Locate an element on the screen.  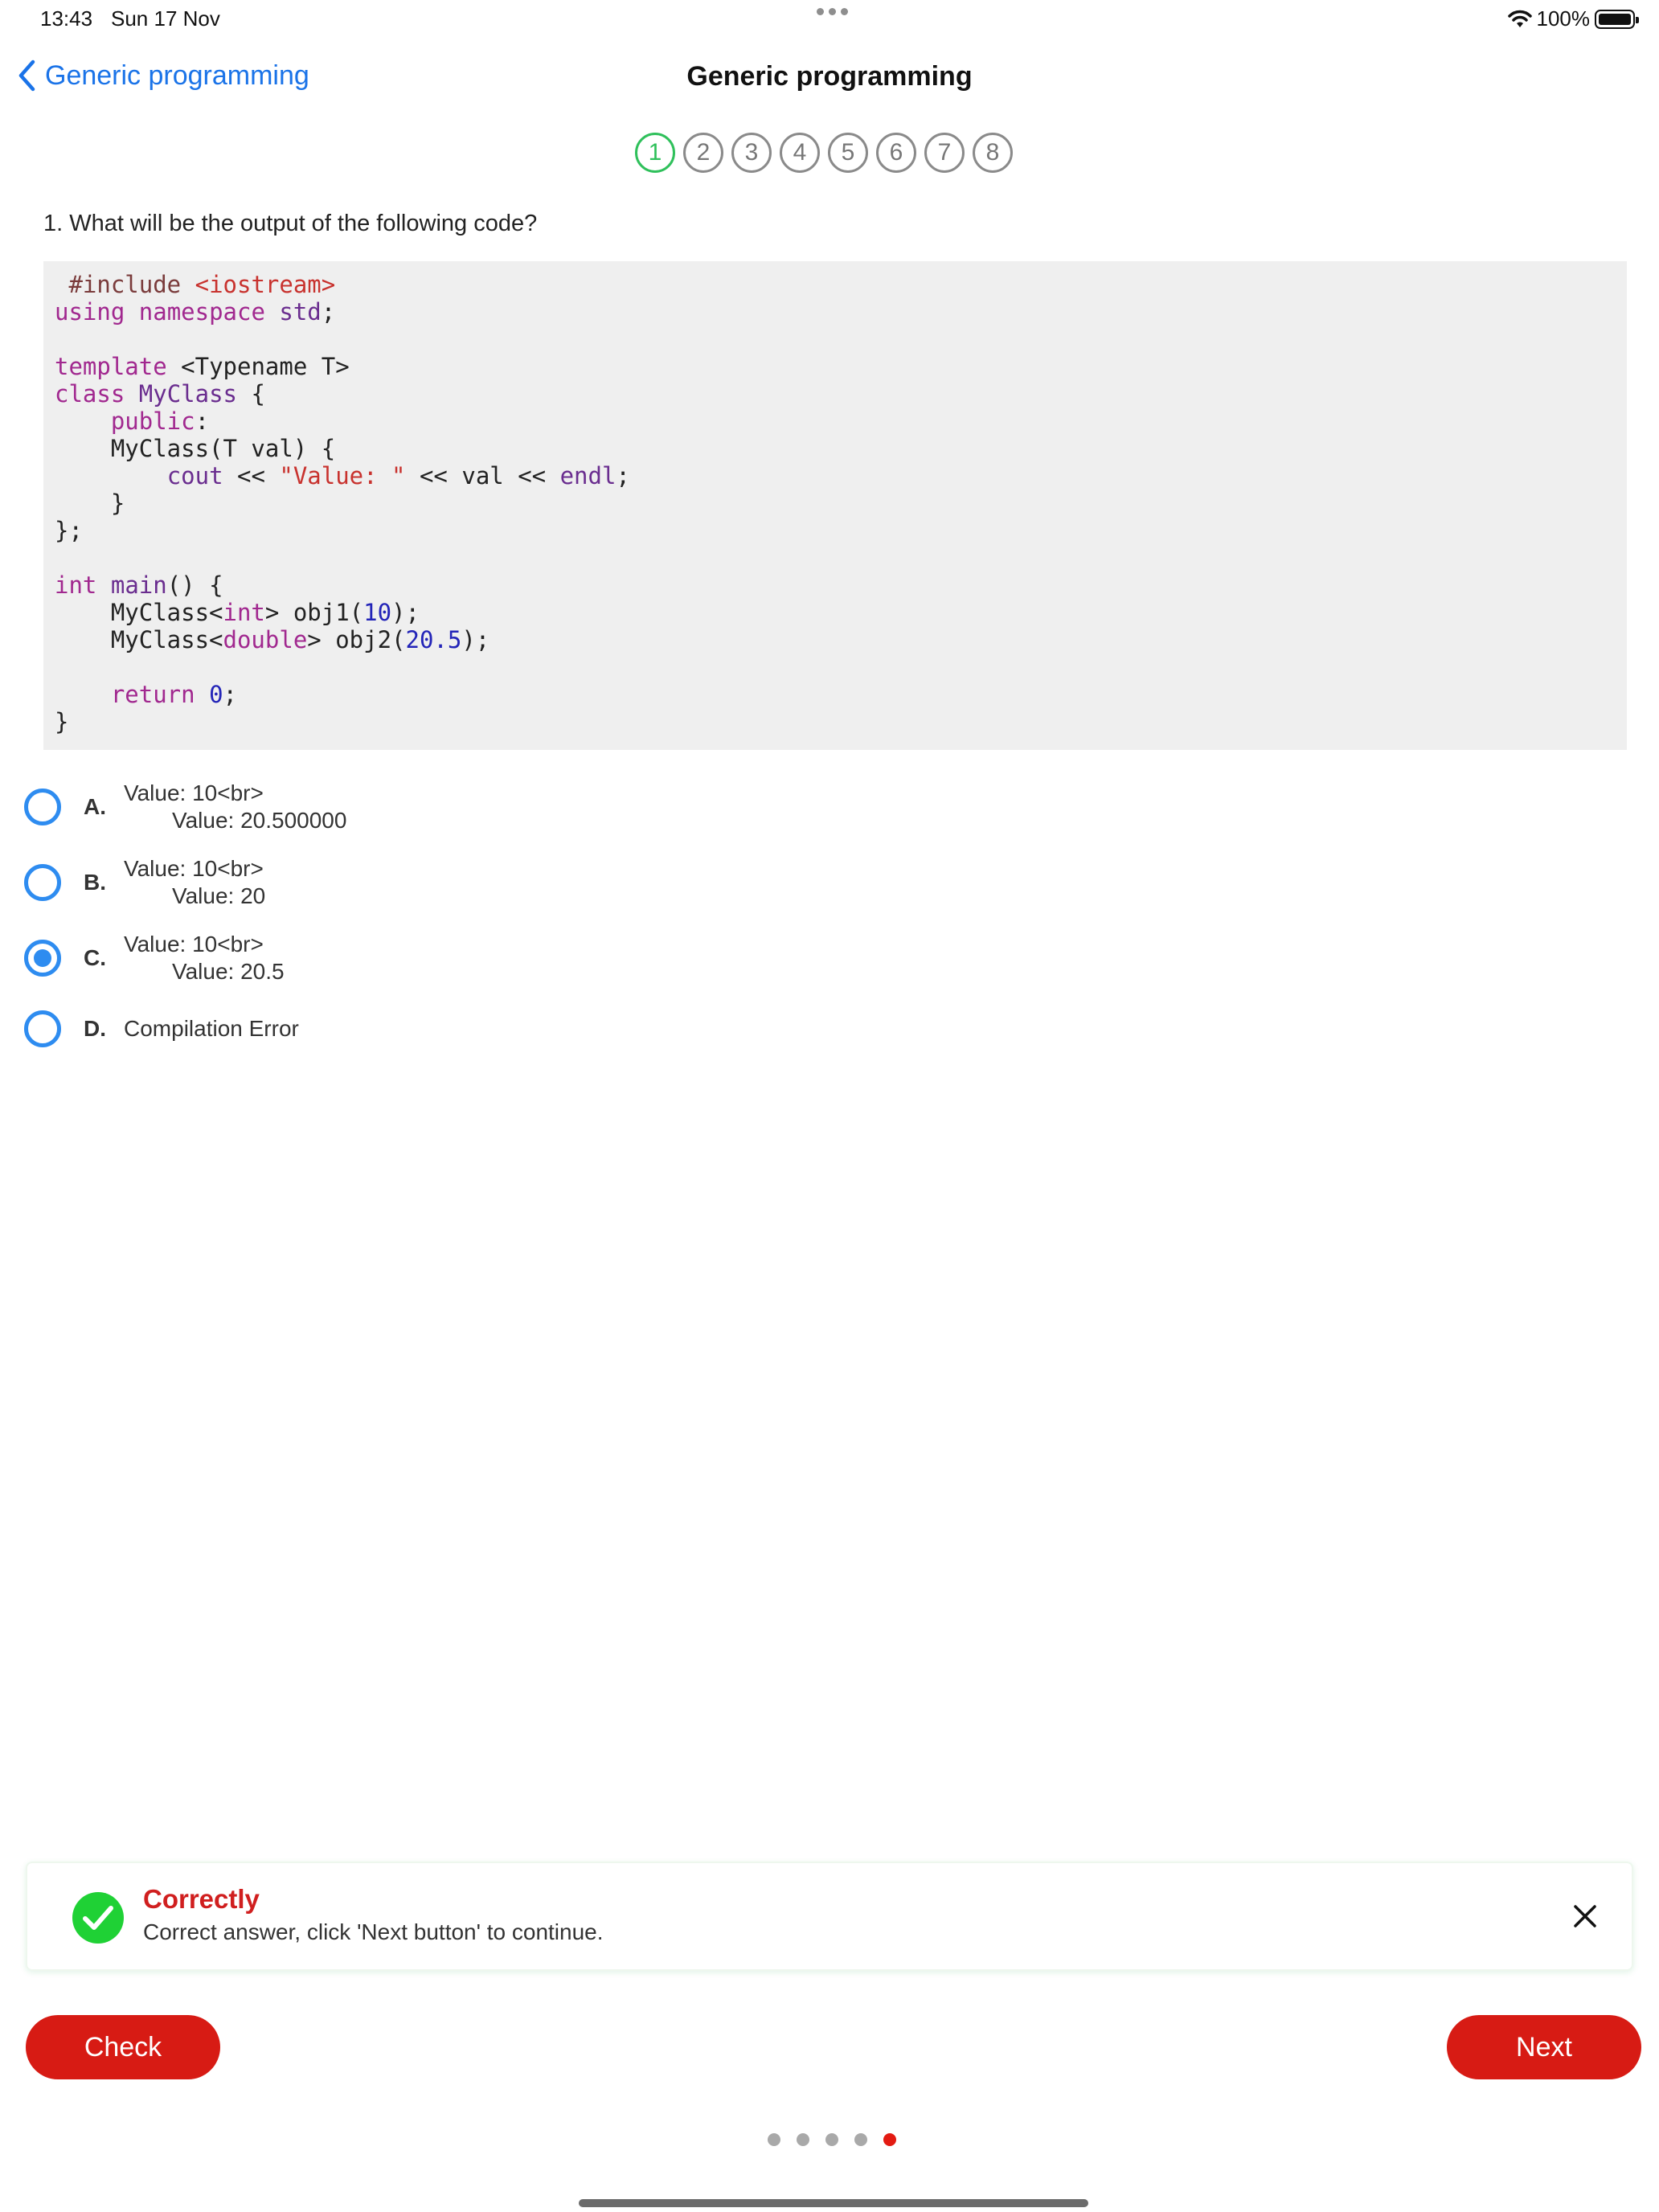
option-text: Value: 10<br> Value: 20 is located at coordinates (194, 883).